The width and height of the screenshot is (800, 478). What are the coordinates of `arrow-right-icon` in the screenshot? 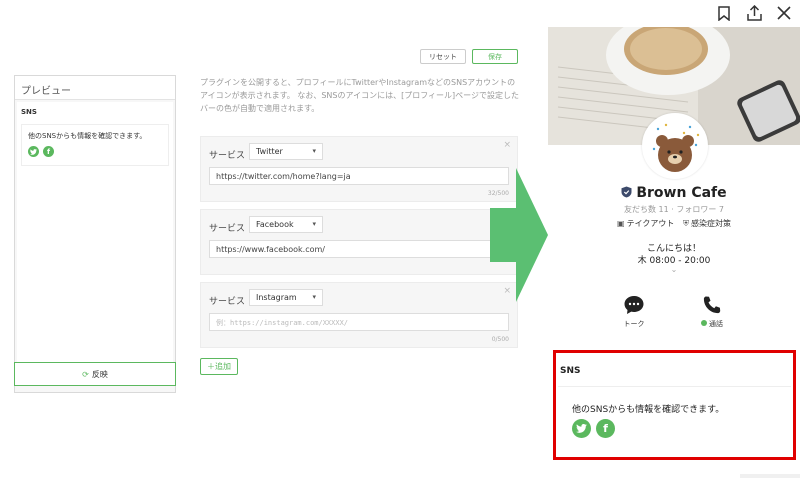 It's located at (519, 235).